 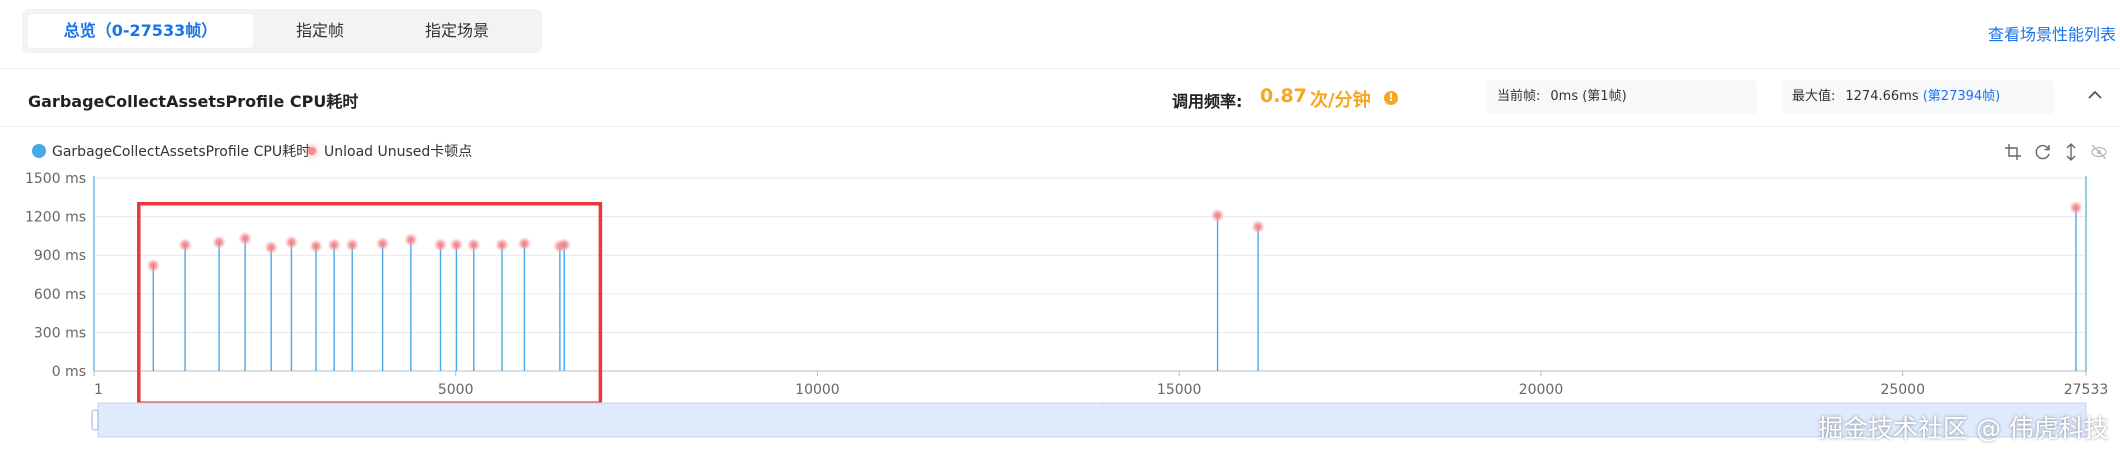 I want to click on legend-item-unload-points: Unload Unused卡顿点, so click(x=390, y=151).